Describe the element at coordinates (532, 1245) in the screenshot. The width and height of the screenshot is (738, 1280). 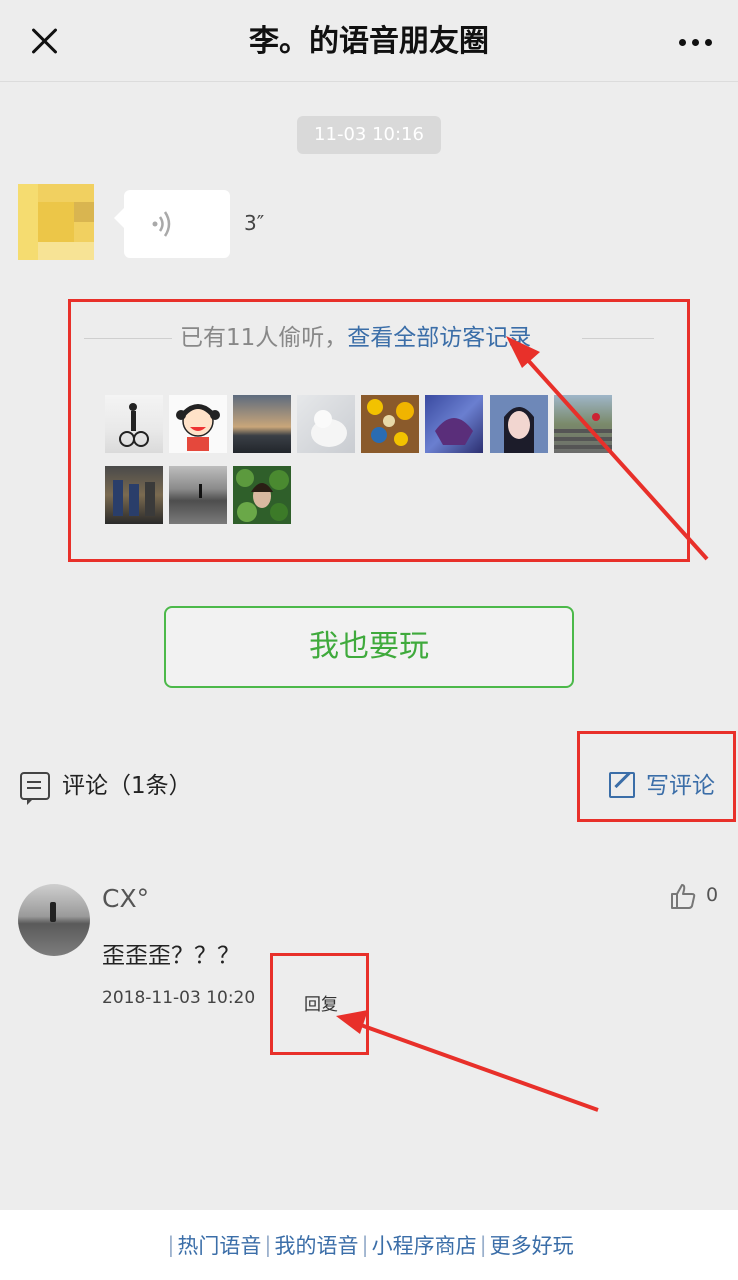
I see `more-fun-link: 更多好玩` at that location.